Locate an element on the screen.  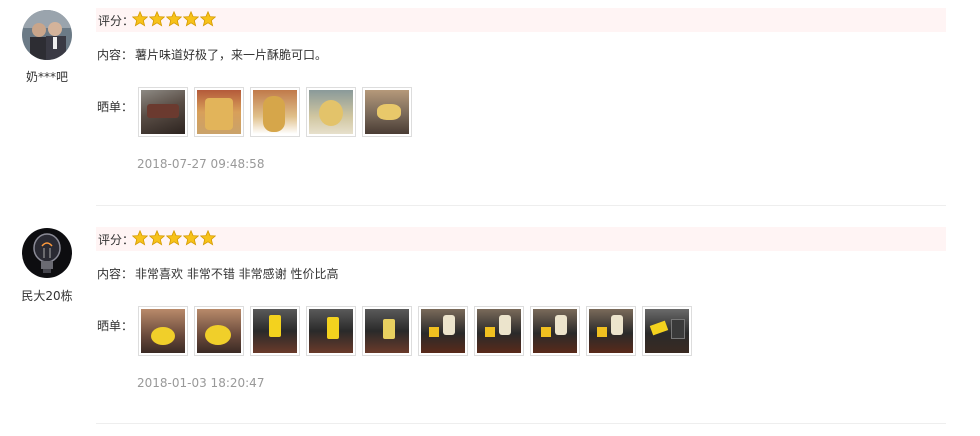
avatar-photo-icon is located at coordinates (47, 35).